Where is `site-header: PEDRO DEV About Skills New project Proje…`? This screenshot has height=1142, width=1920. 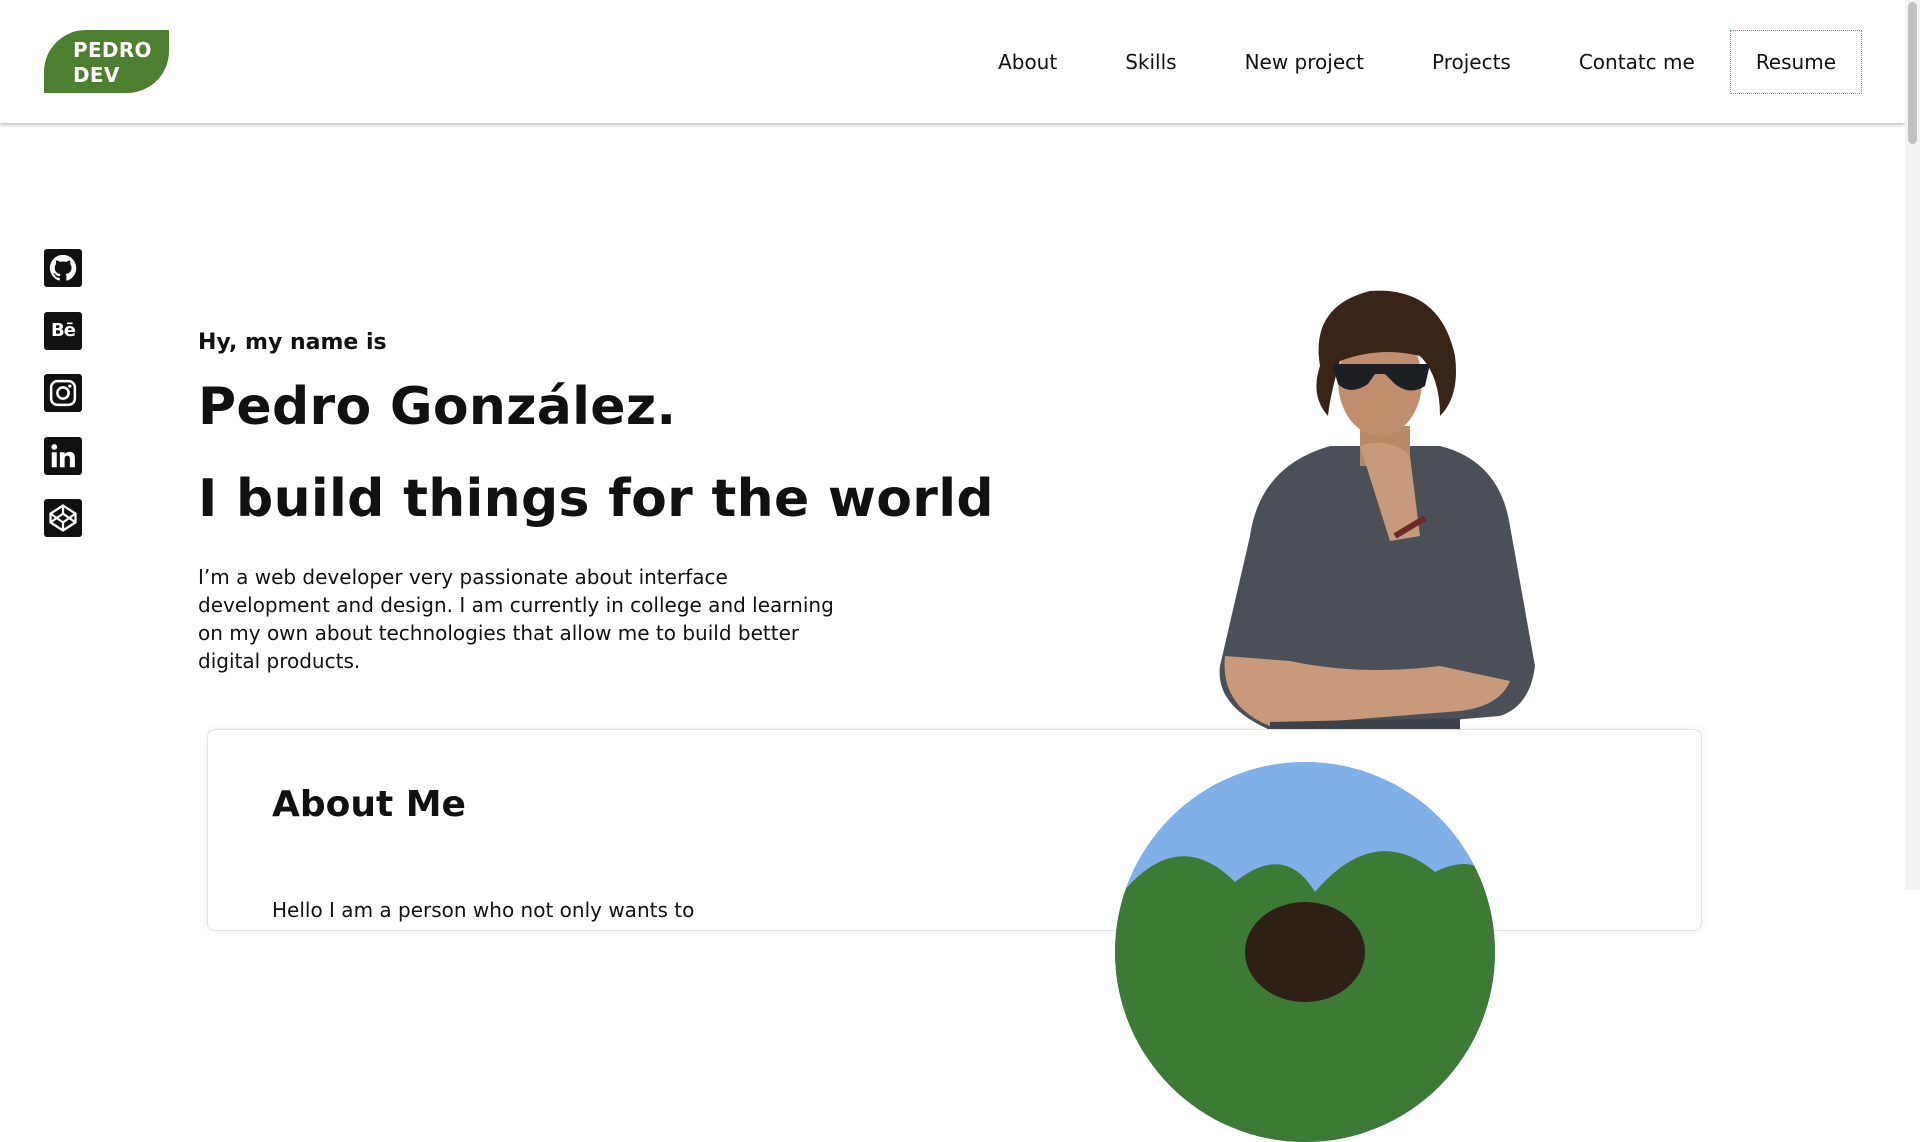 site-header: PEDRO DEV About Skills New project Proje… is located at coordinates (952, 61).